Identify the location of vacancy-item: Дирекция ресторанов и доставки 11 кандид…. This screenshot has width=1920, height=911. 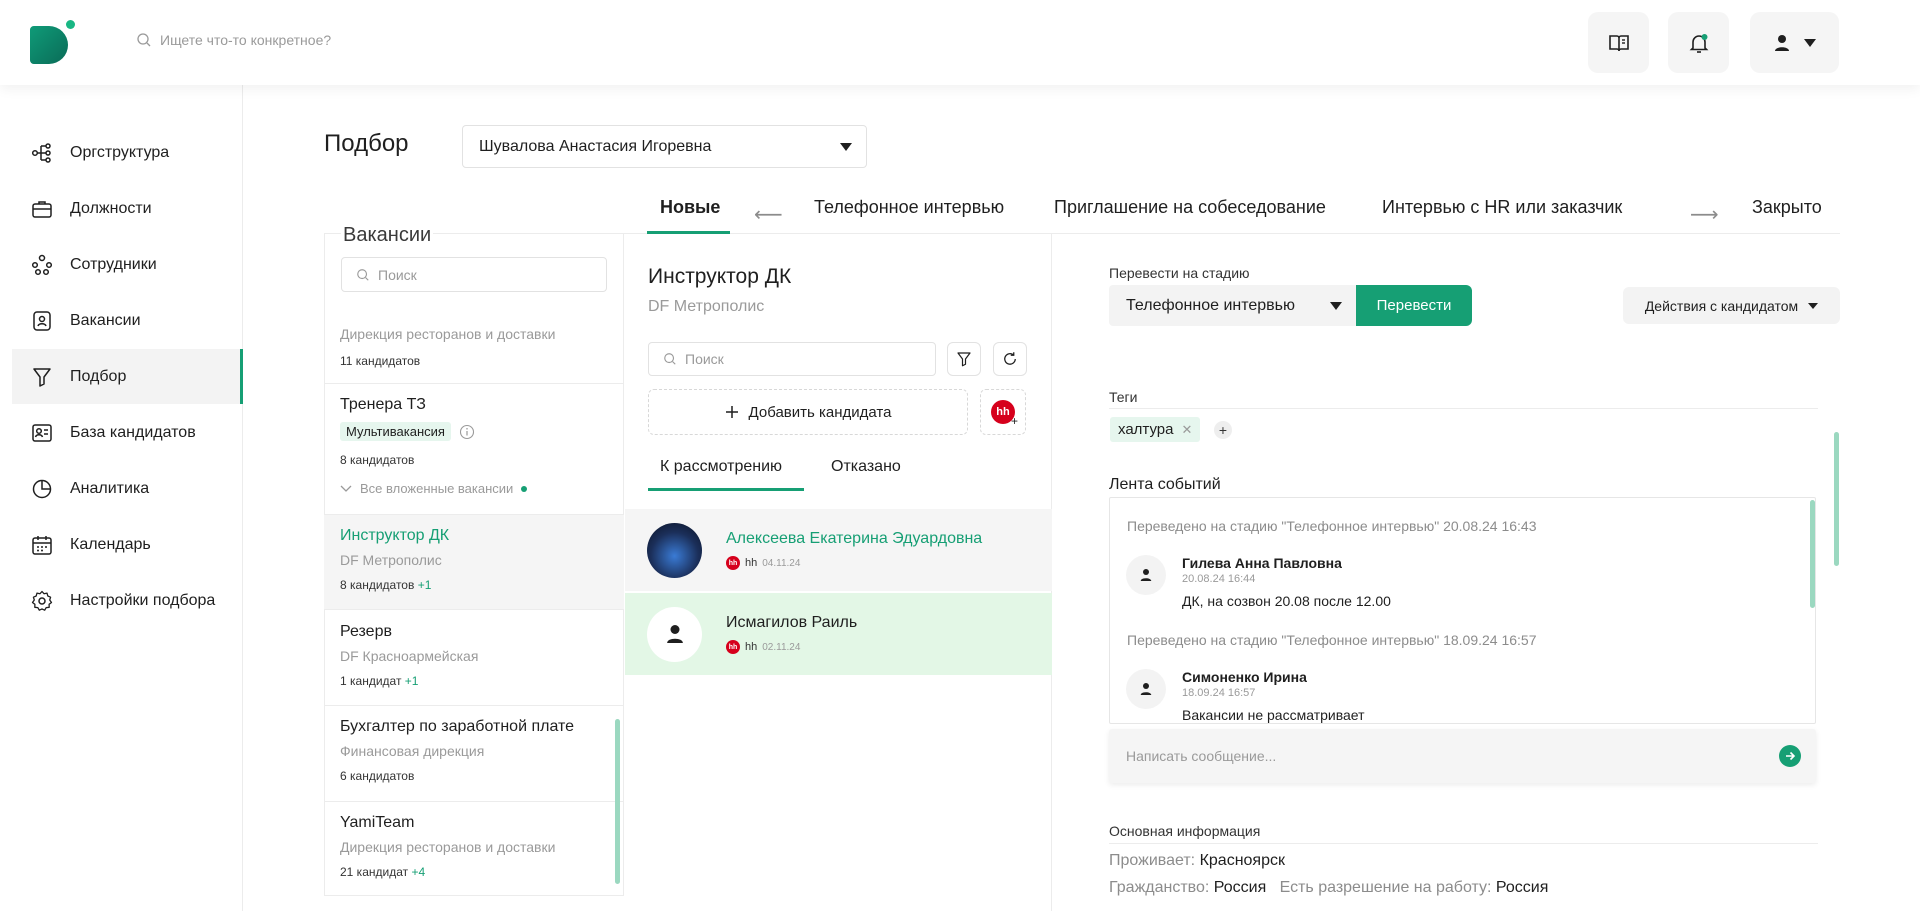
(474, 348).